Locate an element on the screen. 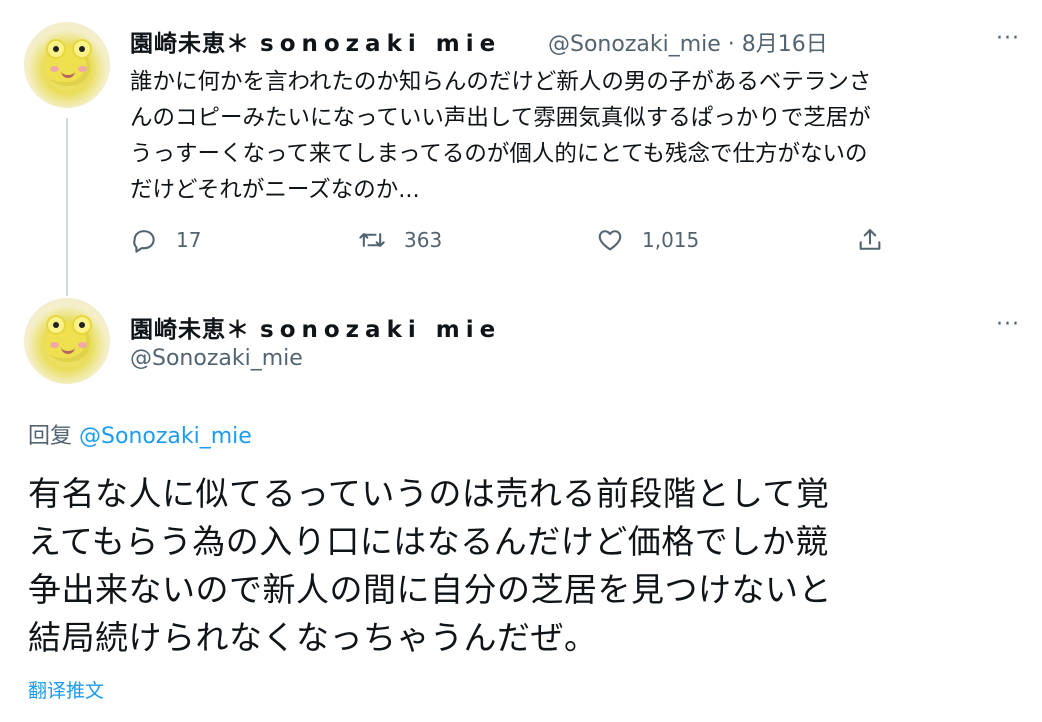 This screenshot has width=1042, height=722. tweet-text-line: 結局続けられなくなっちゃうんだぜ。 is located at coordinates (313, 637).